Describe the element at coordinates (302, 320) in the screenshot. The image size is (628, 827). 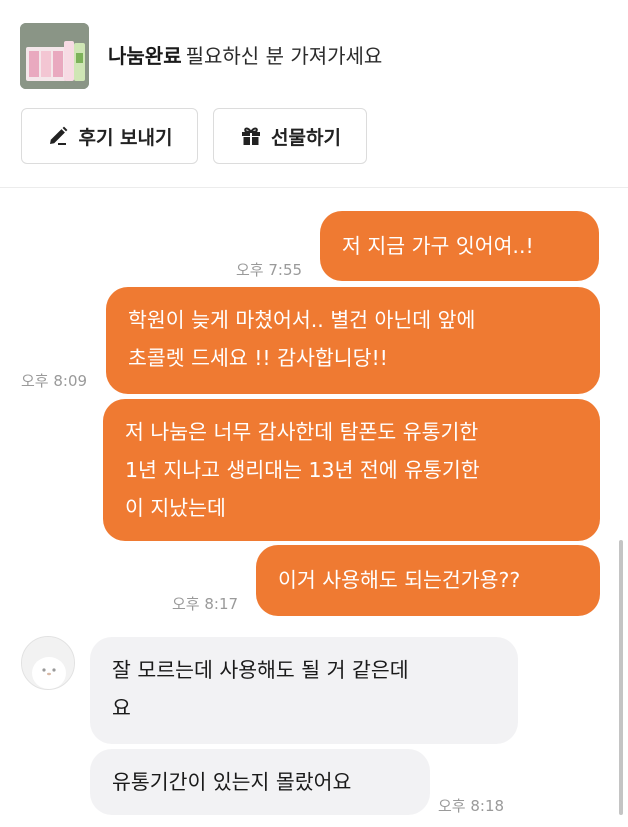
I see `message-line: 학원이 늦게 마쳤어서.. 별건 아닌데 앞에` at that location.